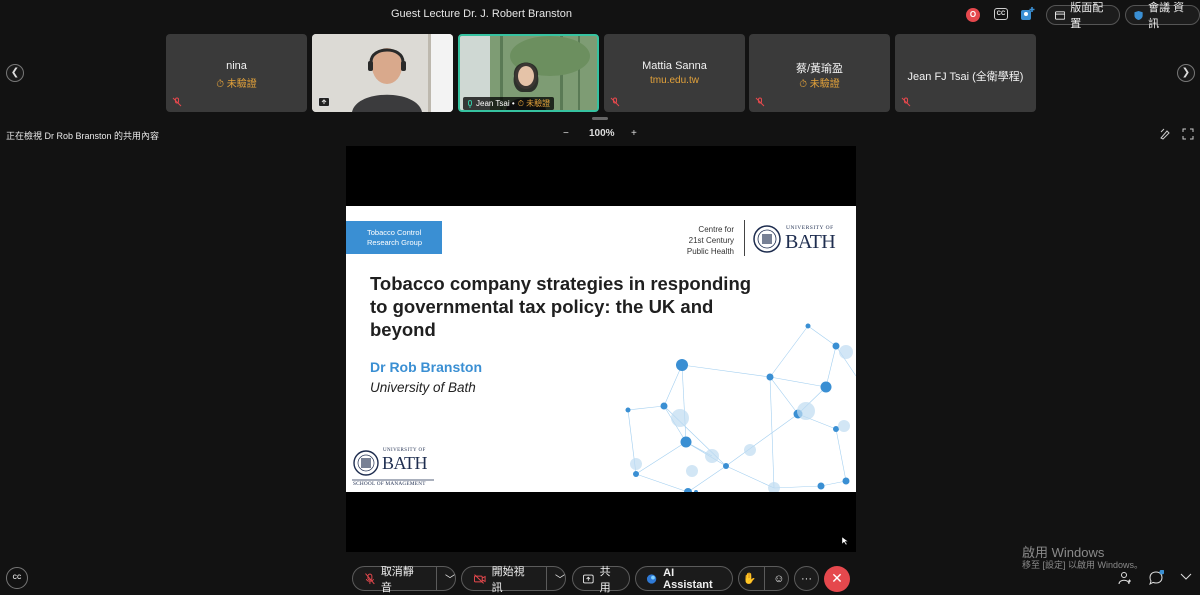  Describe the element at coordinates (83, 136) in the screenshot. I see `viewing-share-label: 正在檢視 Dr Rob Branston 的共用內容` at that location.